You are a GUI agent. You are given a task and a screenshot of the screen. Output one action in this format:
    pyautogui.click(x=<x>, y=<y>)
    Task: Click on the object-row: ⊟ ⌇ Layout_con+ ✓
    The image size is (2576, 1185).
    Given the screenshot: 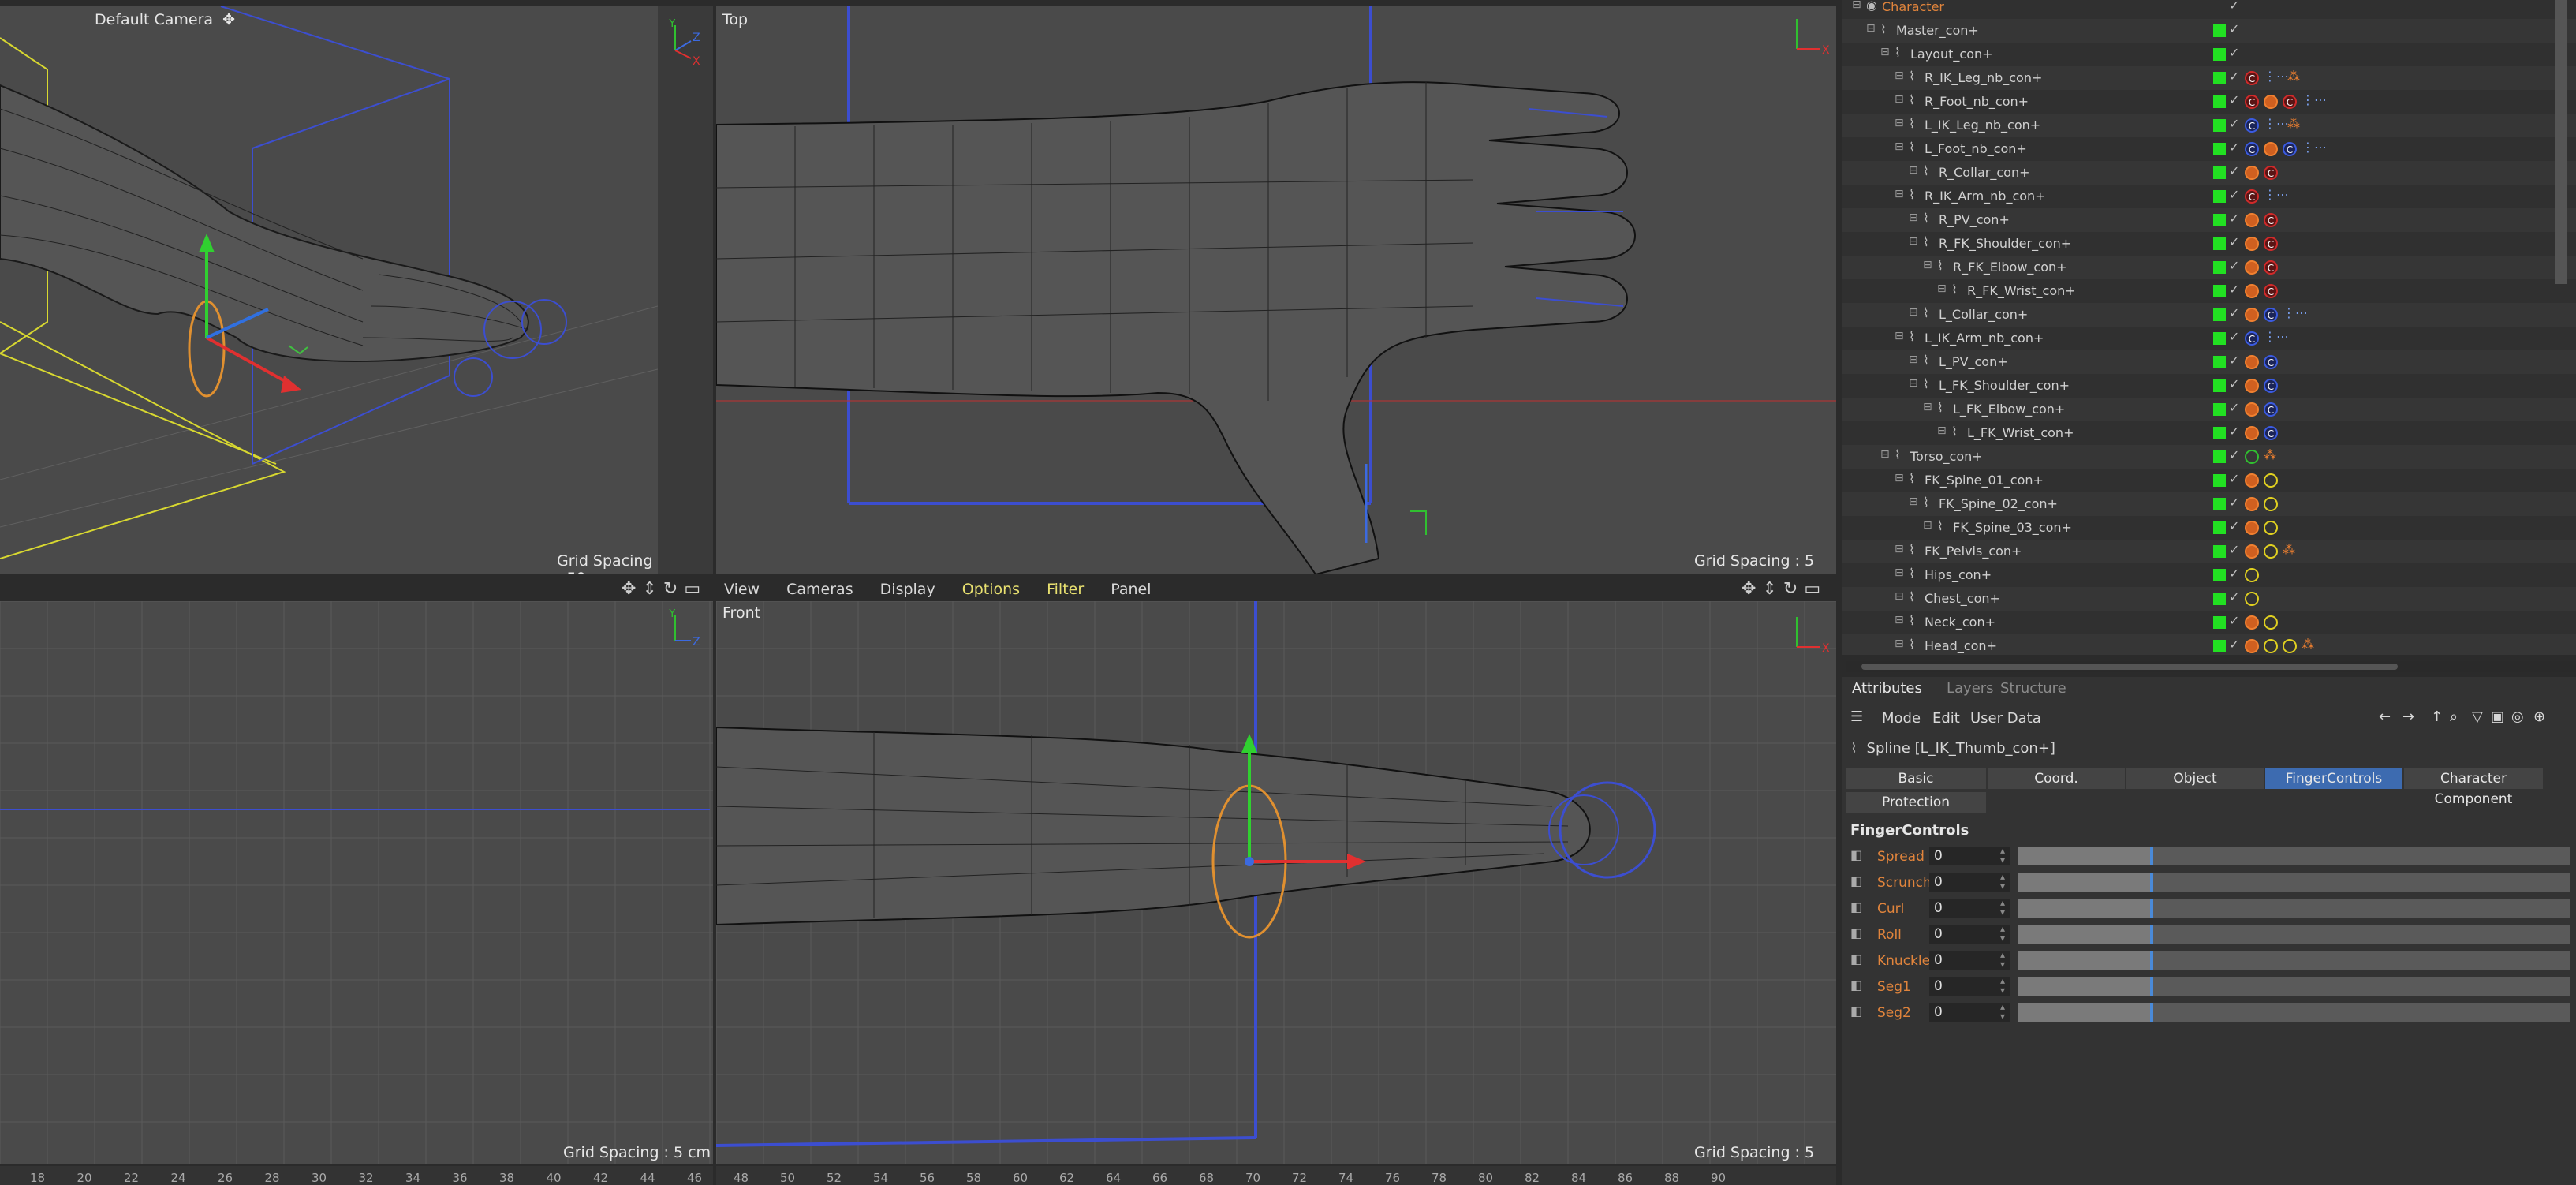 What is the action you would take?
    pyautogui.click(x=2209, y=55)
    